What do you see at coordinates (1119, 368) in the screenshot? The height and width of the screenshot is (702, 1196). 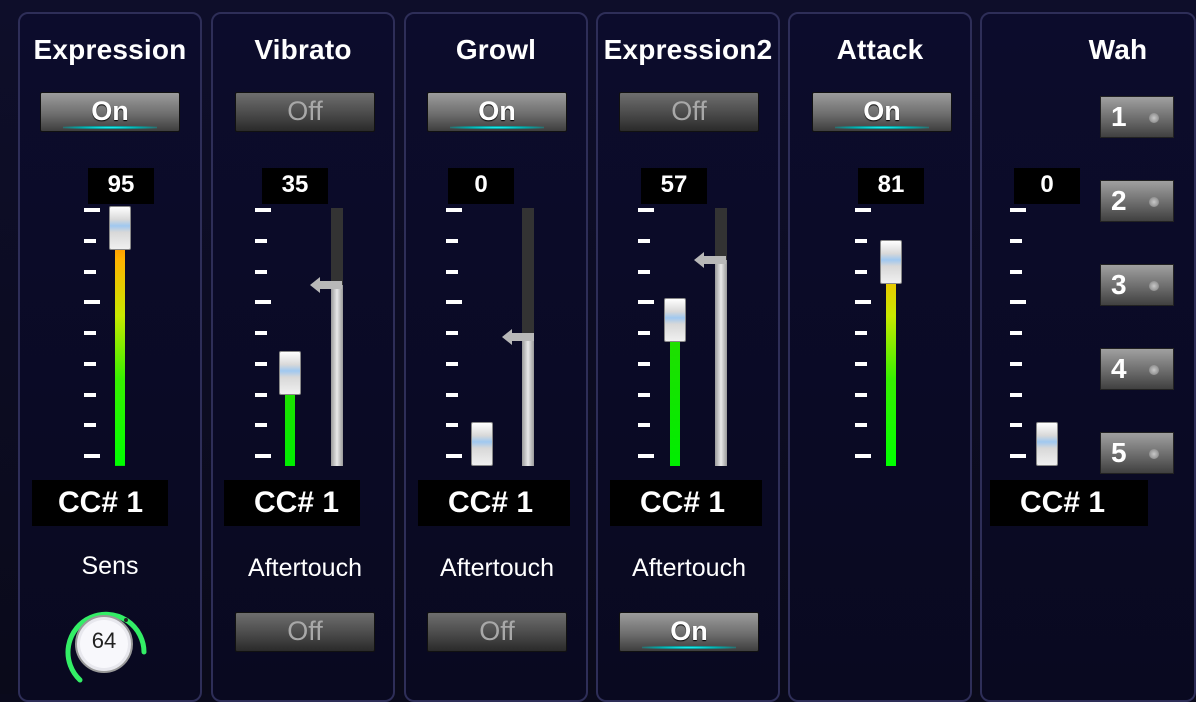 I see `wah-preset-4-label: 4` at bounding box center [1119, 368].